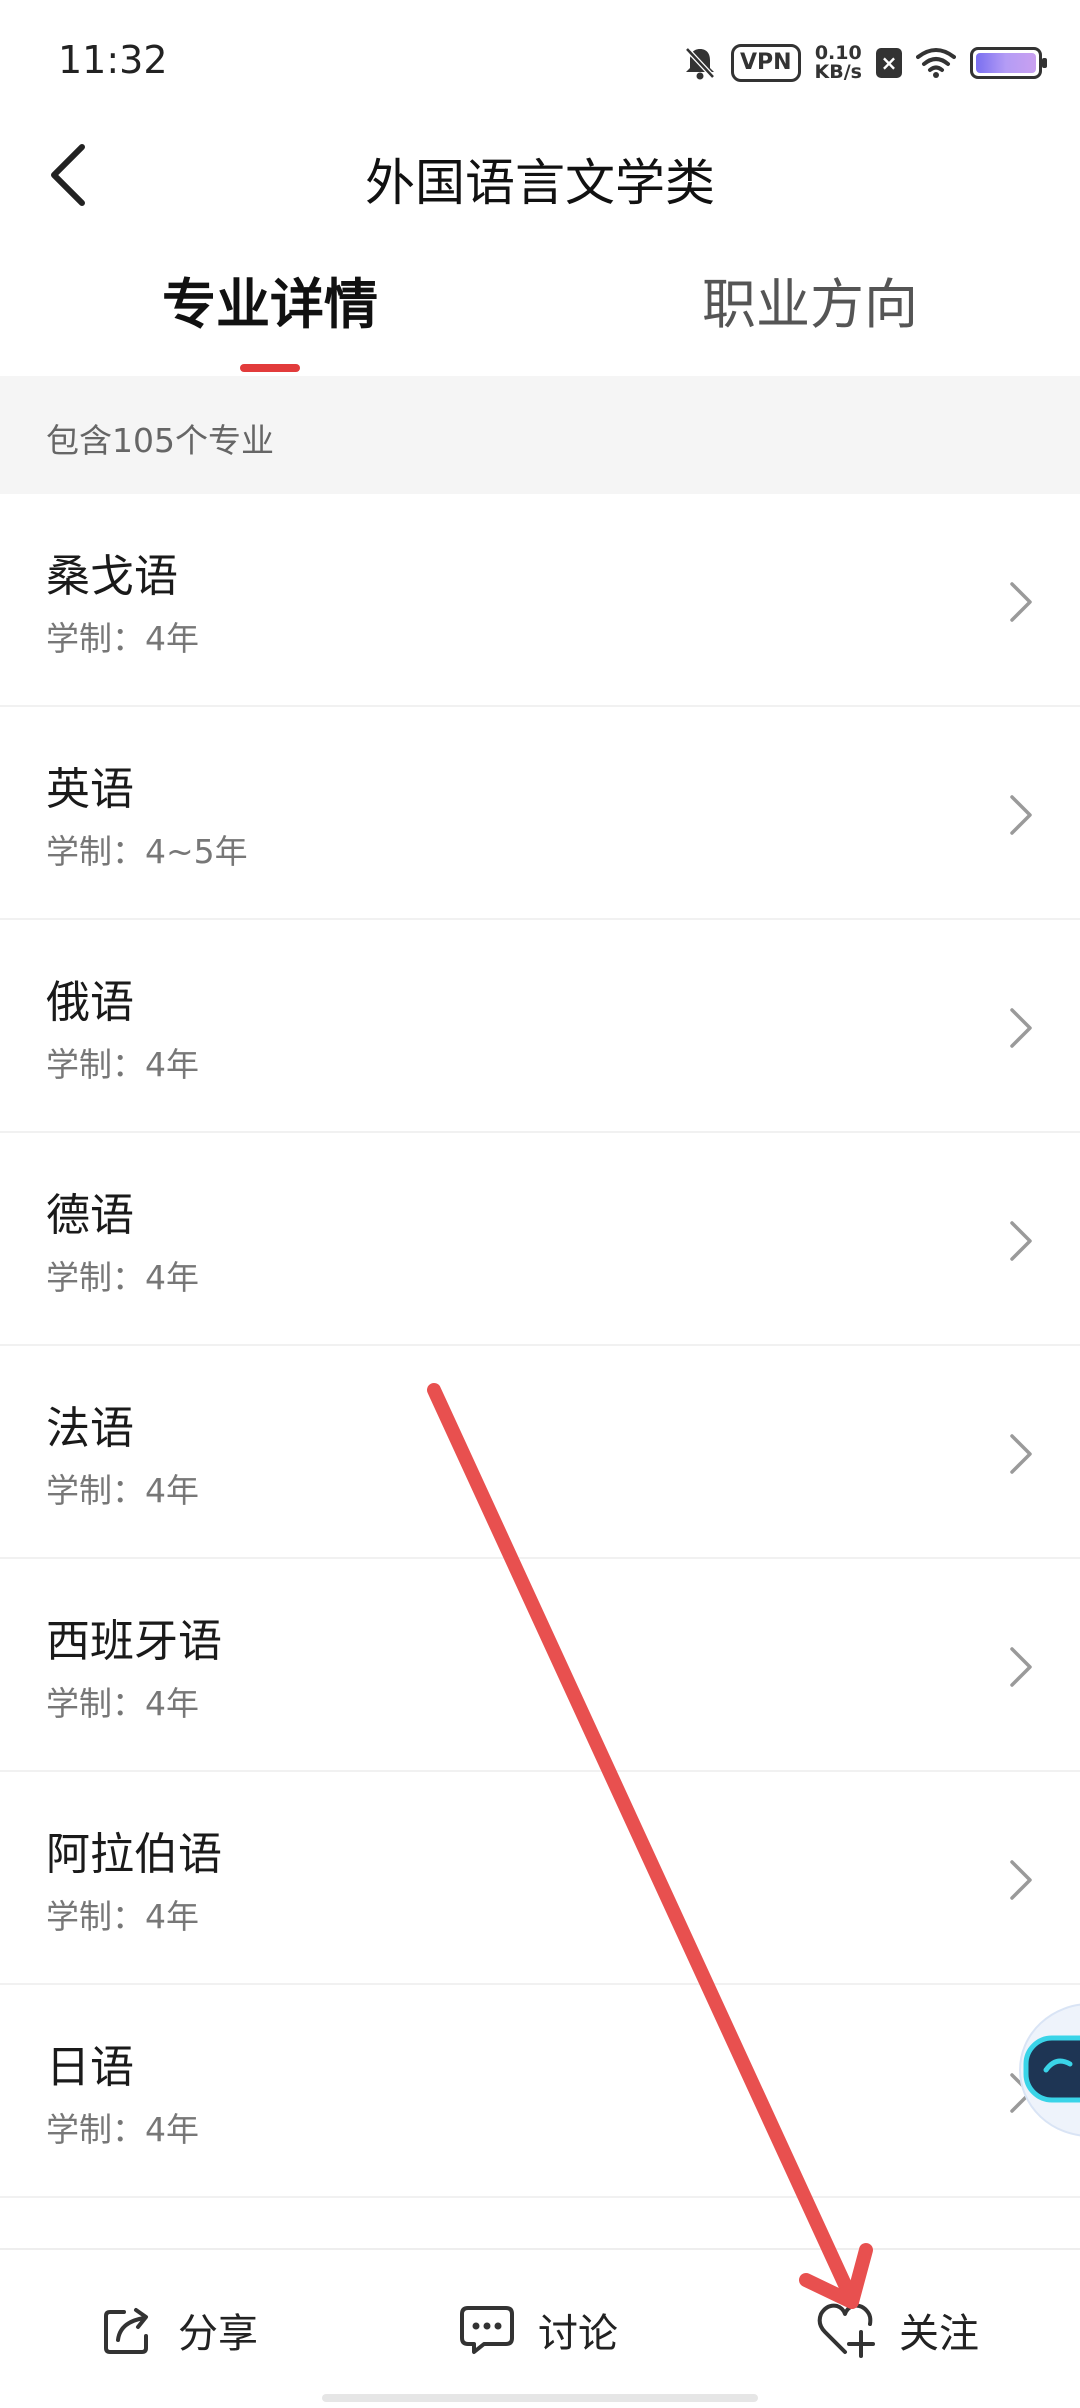 Image resolution: width=1080 pixels, height=2408 pixels. Describe the element at coordinates (540, 1239) in the screenshot. I see `list-item: 德语 学制：4年` at that location.